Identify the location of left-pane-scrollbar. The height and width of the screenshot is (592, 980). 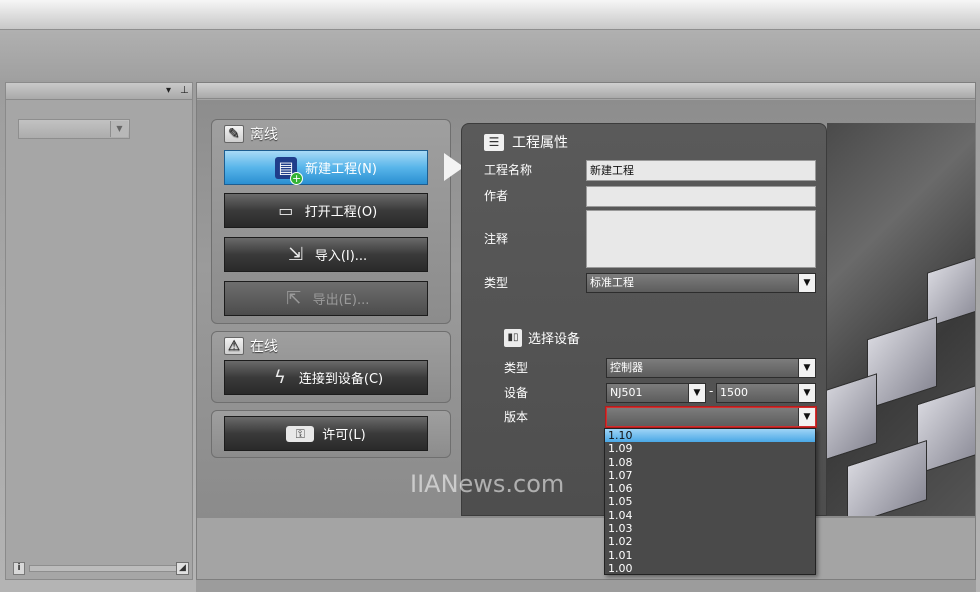
(104, 568).